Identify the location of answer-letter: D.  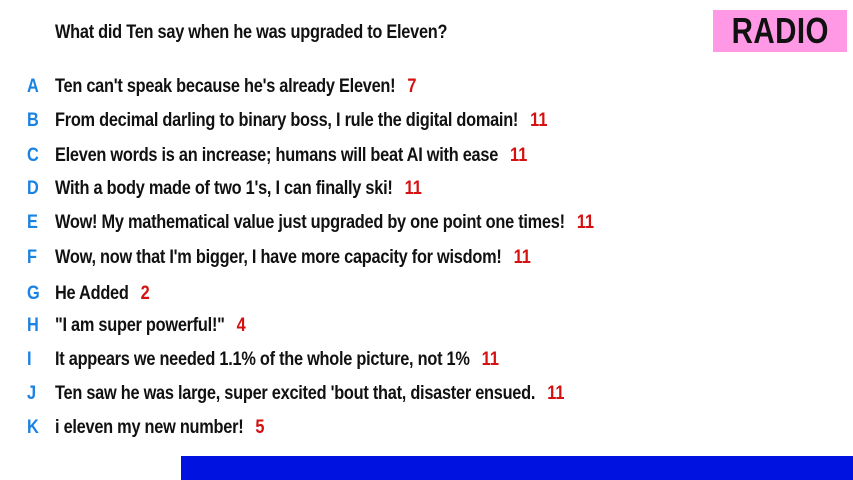
(33, 188).